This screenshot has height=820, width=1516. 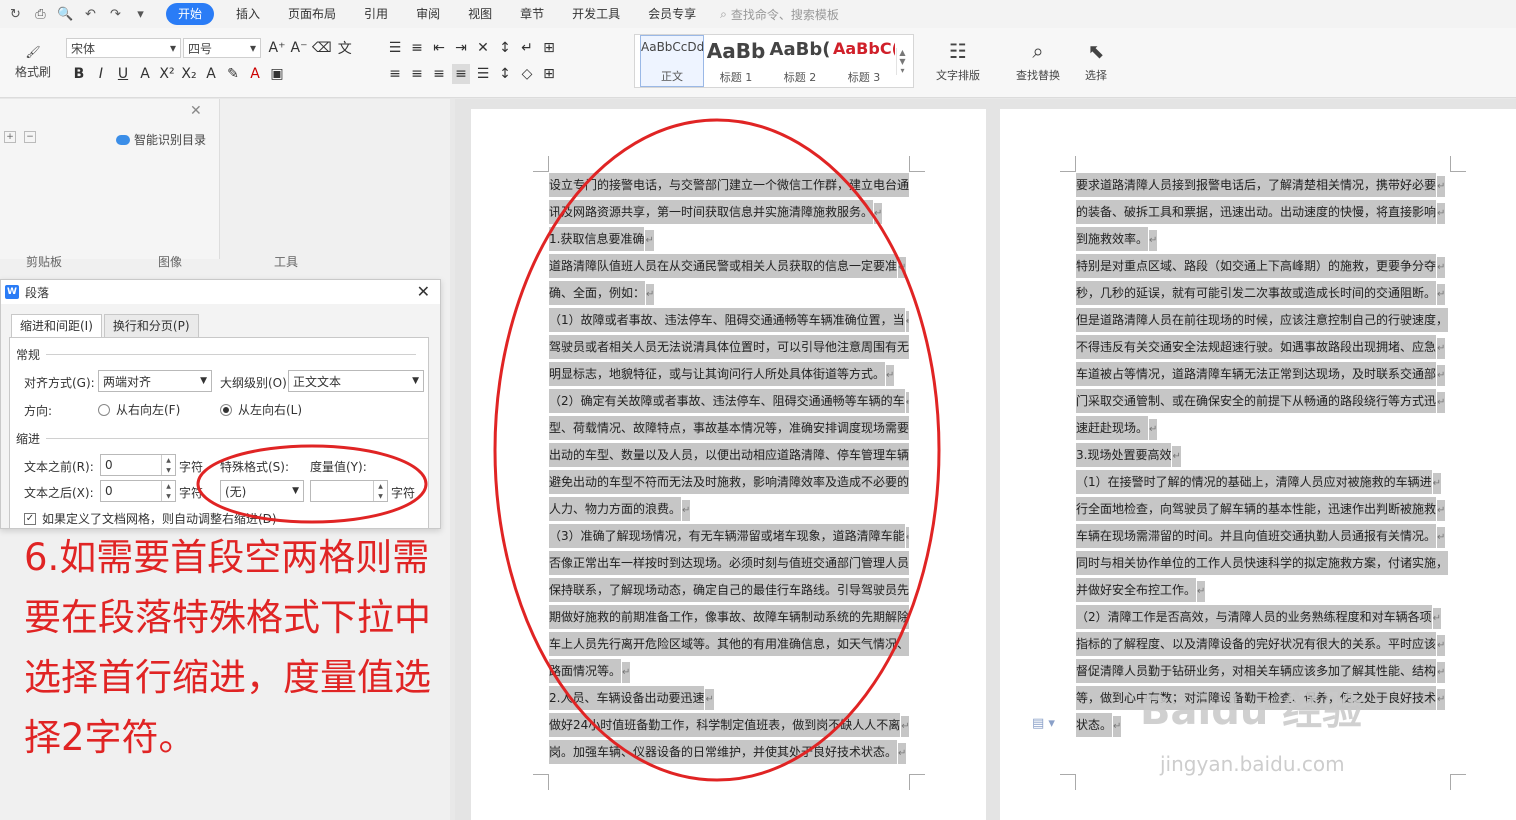 I want to click on show-marks-icon: ↵, so click(x=527, y=48).